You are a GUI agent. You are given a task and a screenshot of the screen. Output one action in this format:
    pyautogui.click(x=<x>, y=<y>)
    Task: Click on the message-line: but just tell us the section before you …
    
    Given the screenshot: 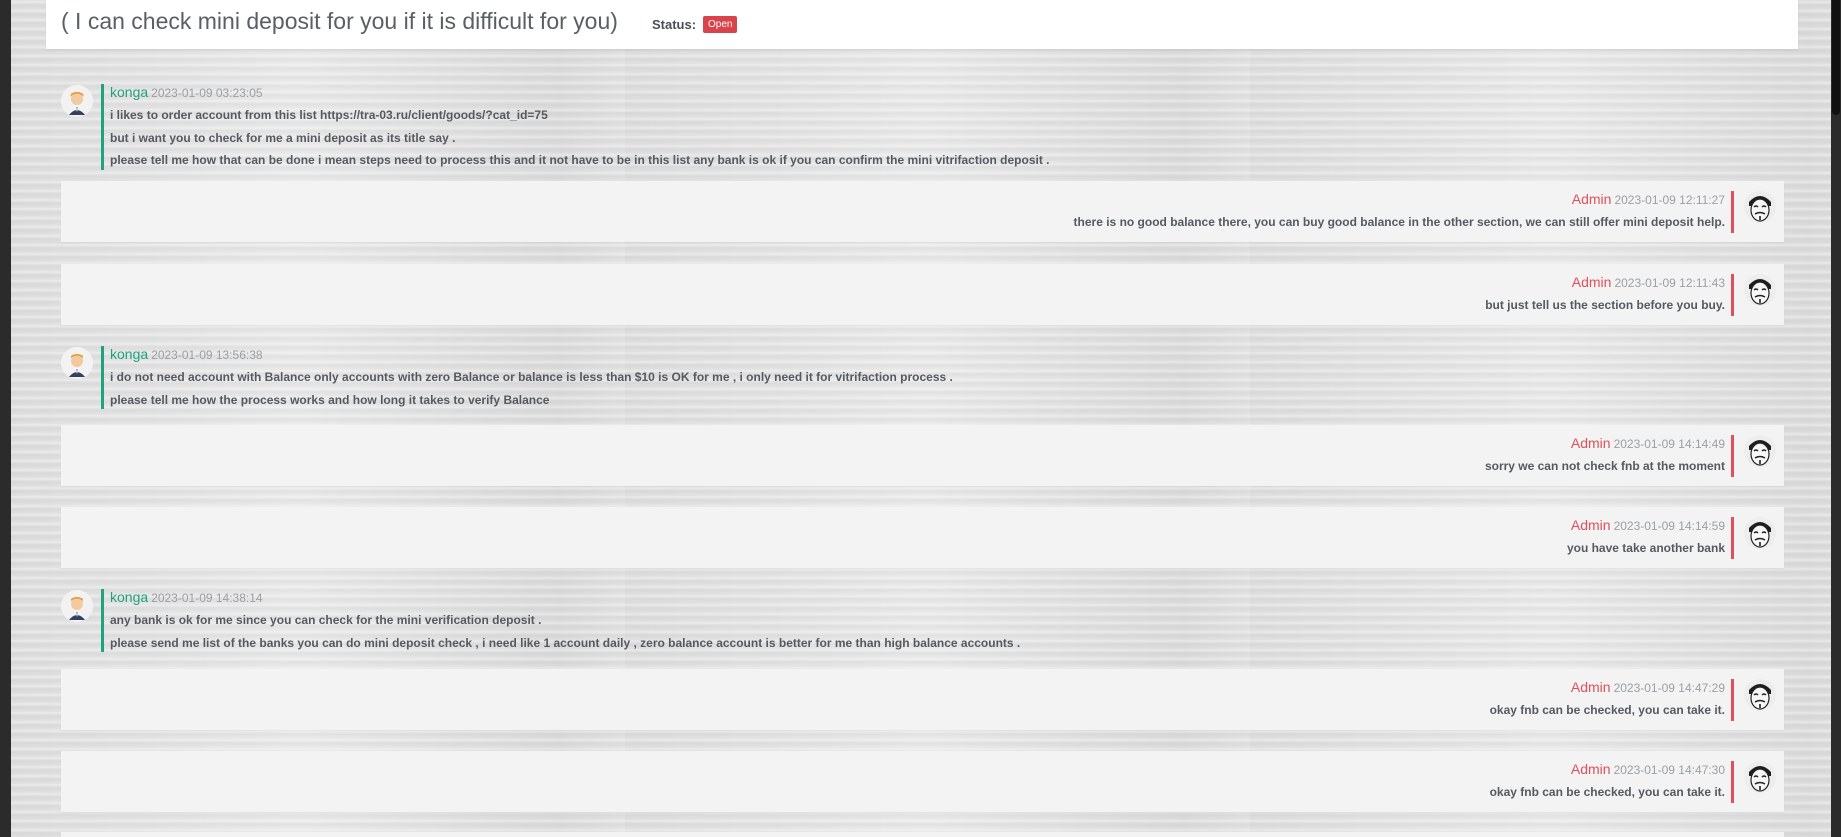 What is the action you would take?
    pyautogui.click(x=1605, y=305)
    